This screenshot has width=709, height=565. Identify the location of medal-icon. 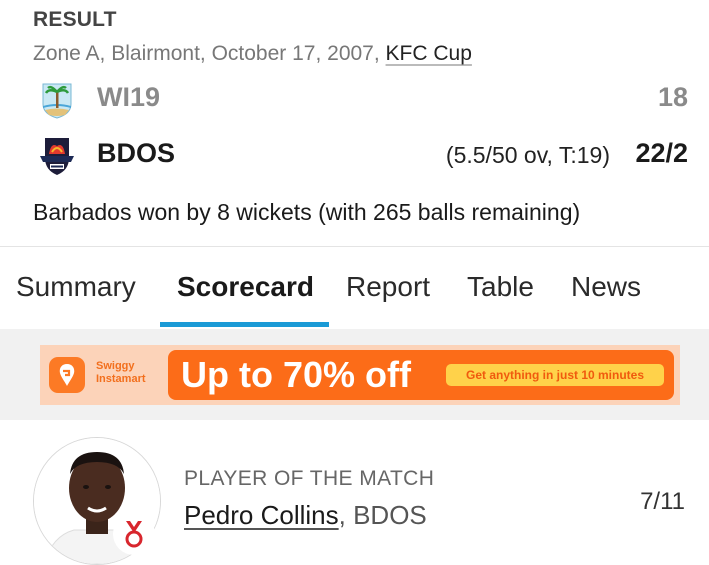
(134, 534).